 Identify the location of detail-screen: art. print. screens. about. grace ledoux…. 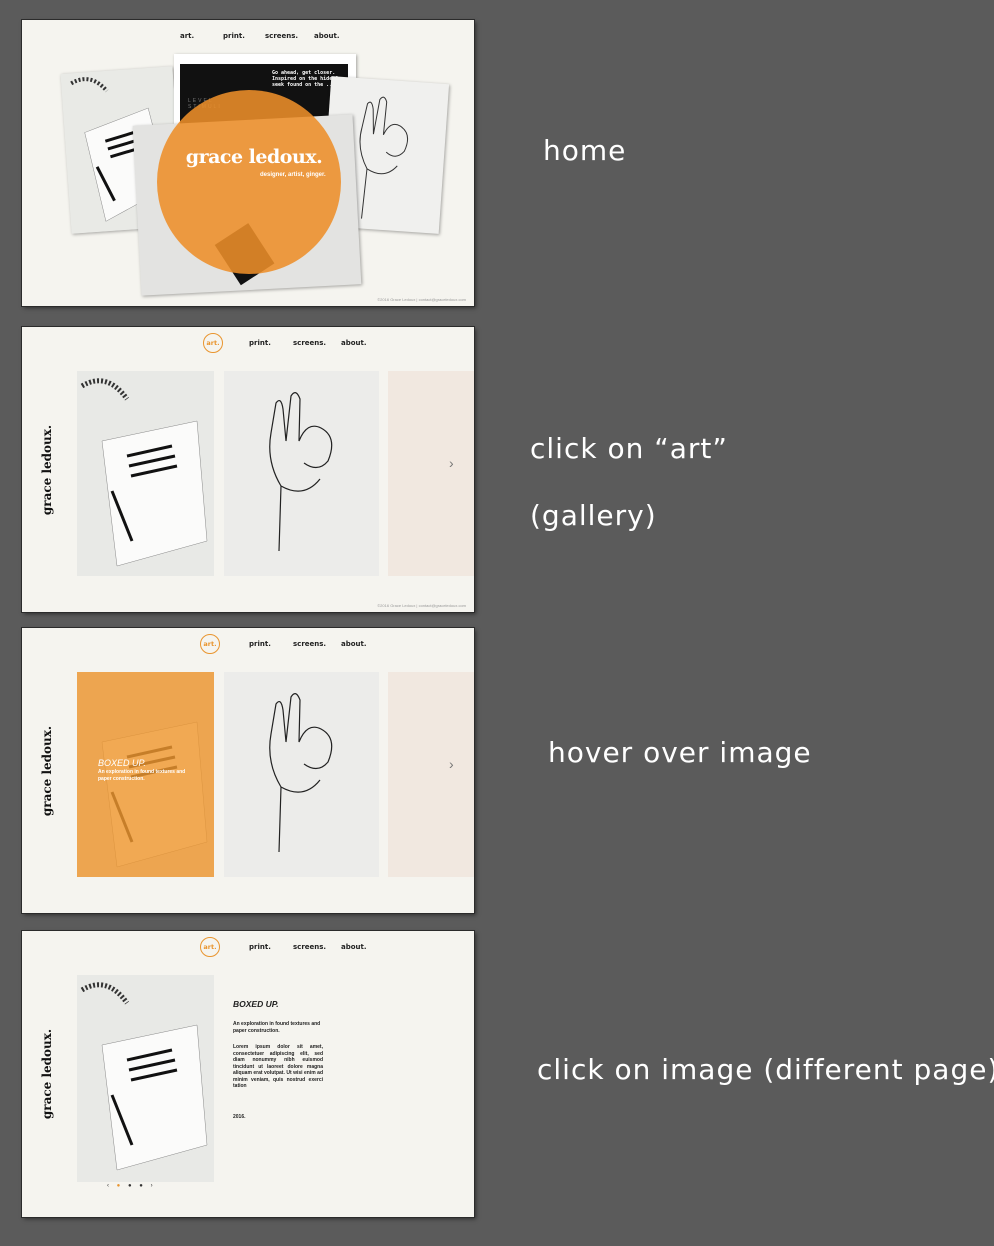
(248, 1074).